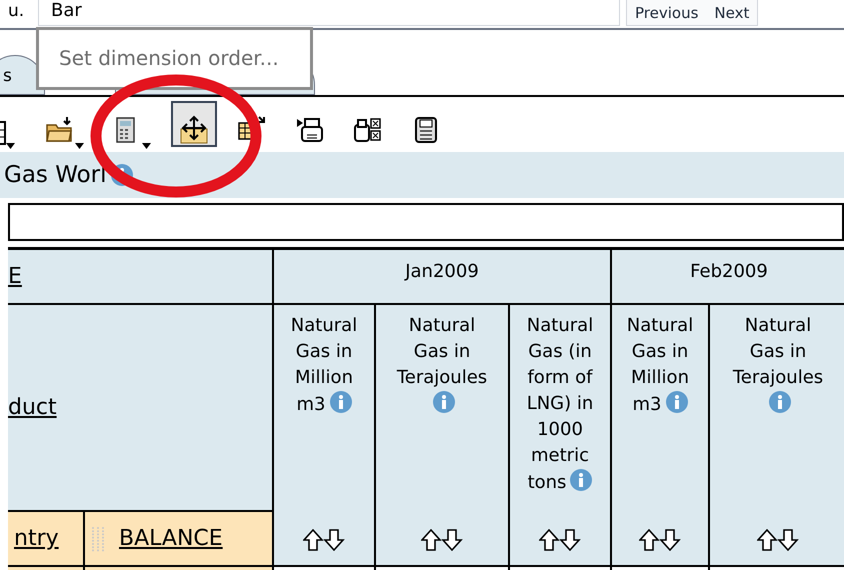 This screenshot has height=570, width=844. What do you see at coordinates (15, 276) in the screenshot?
I see `dimension-link: E` at bounding box center [15, 276].